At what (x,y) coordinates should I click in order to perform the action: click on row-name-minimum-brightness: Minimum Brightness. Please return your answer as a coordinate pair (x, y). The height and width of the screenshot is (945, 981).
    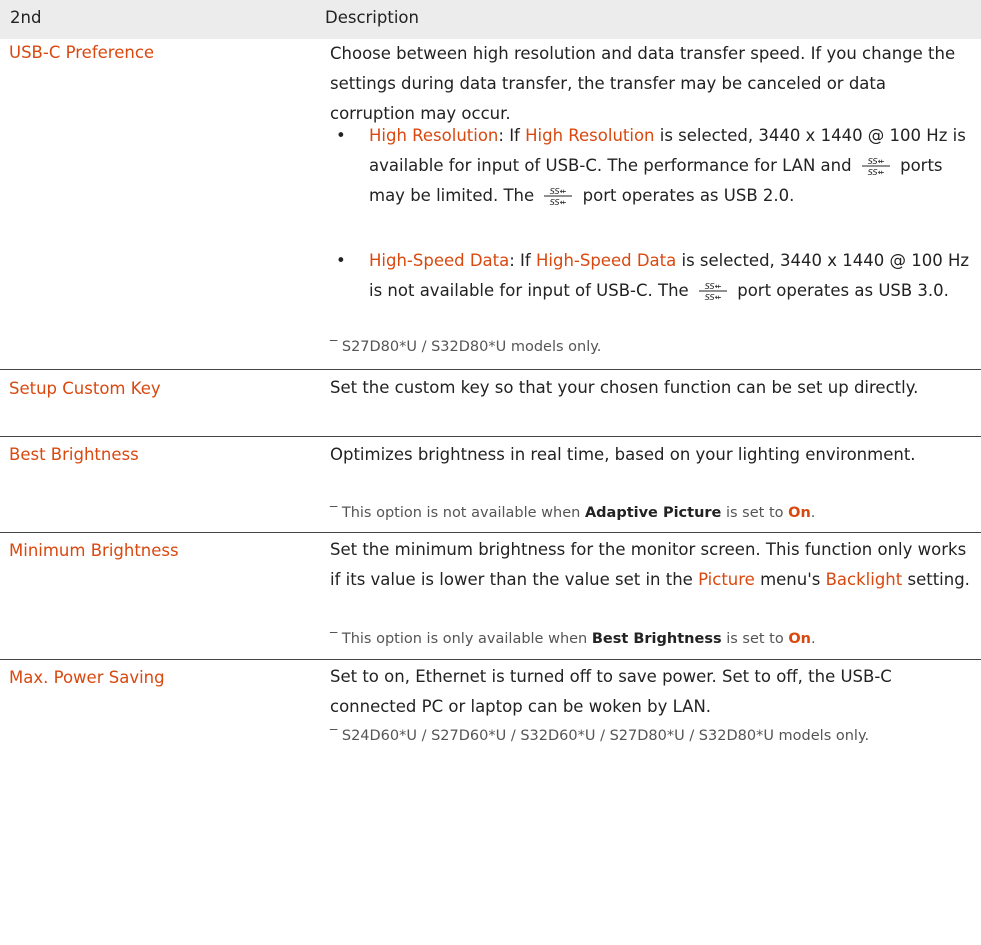
    Looking at the image, I should click on (94, 550).